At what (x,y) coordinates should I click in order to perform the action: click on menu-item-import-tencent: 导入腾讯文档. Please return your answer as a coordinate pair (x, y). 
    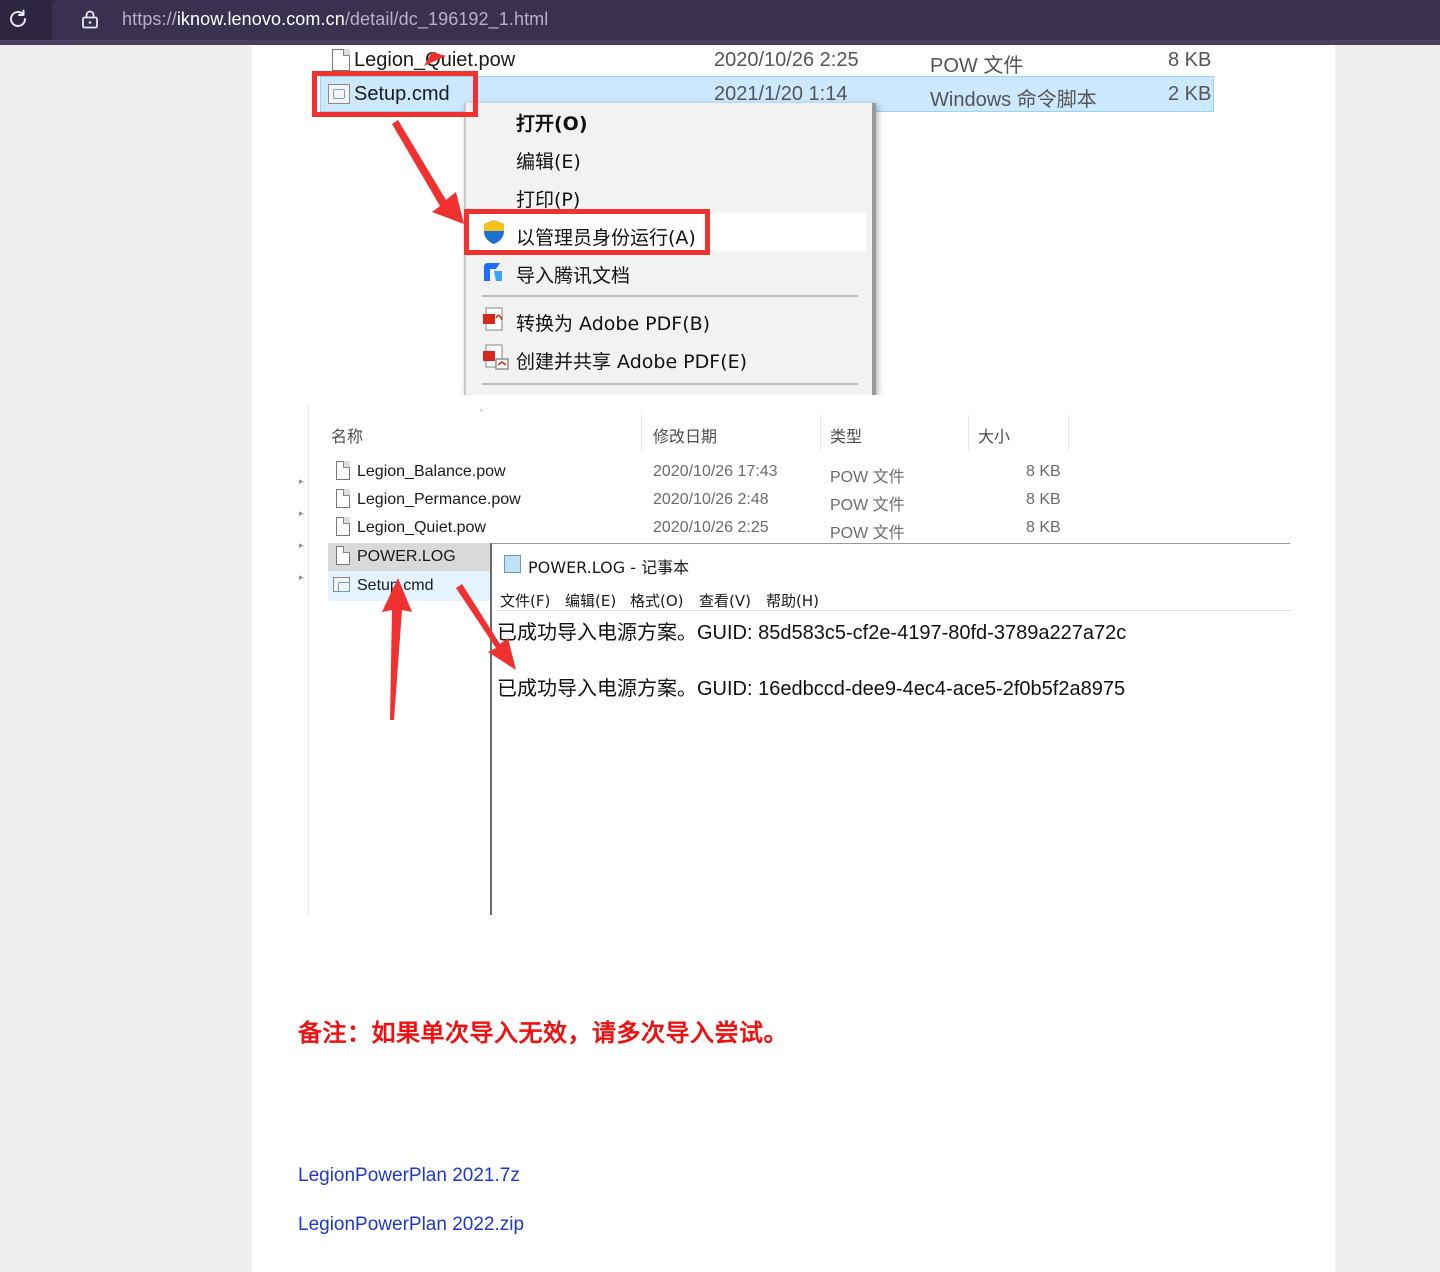
    Looking at the image, I should click on (573, 276).